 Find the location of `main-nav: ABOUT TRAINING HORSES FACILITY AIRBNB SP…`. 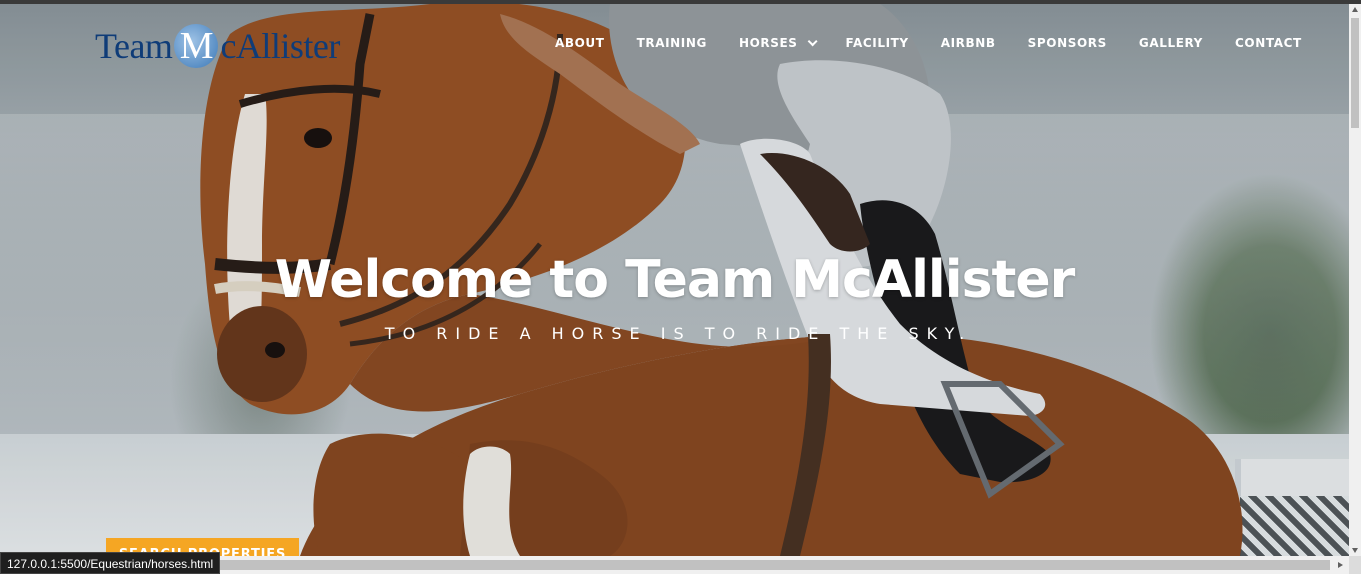

main-nav: ABOUT TRAINING HORSES FACILITY AIRBNB SP… is located at coordinates (928, 42).